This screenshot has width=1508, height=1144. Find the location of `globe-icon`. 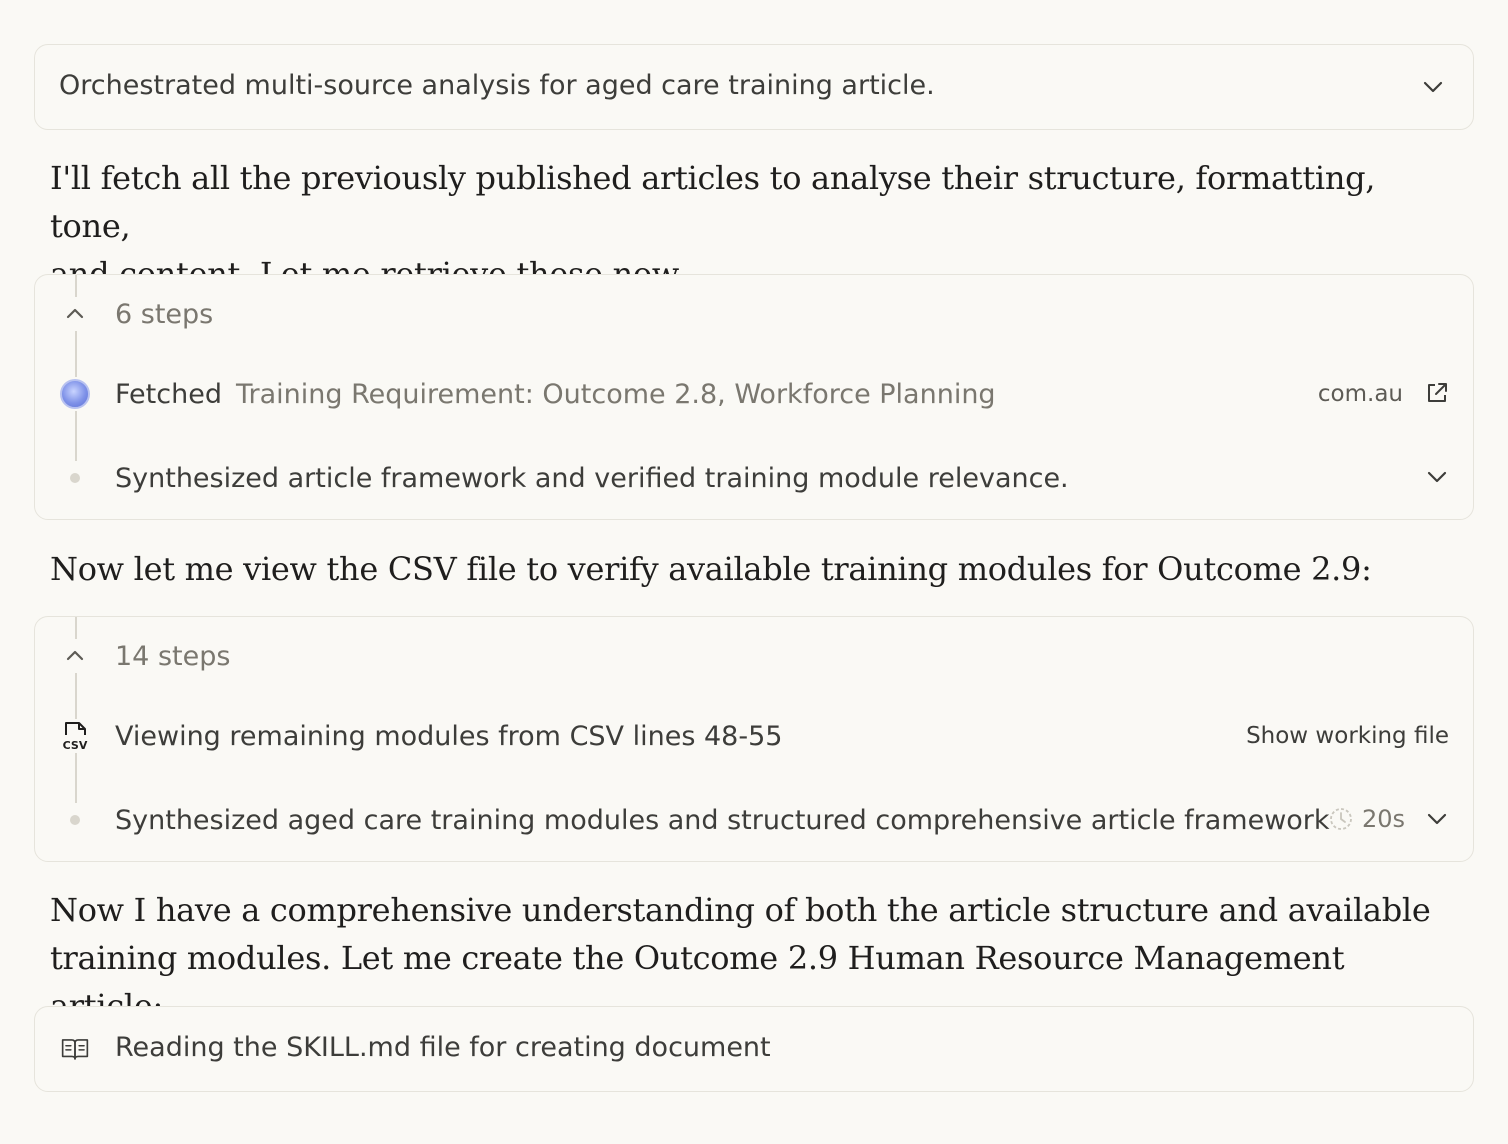

globe-icon is located at coordinates (75, 394).